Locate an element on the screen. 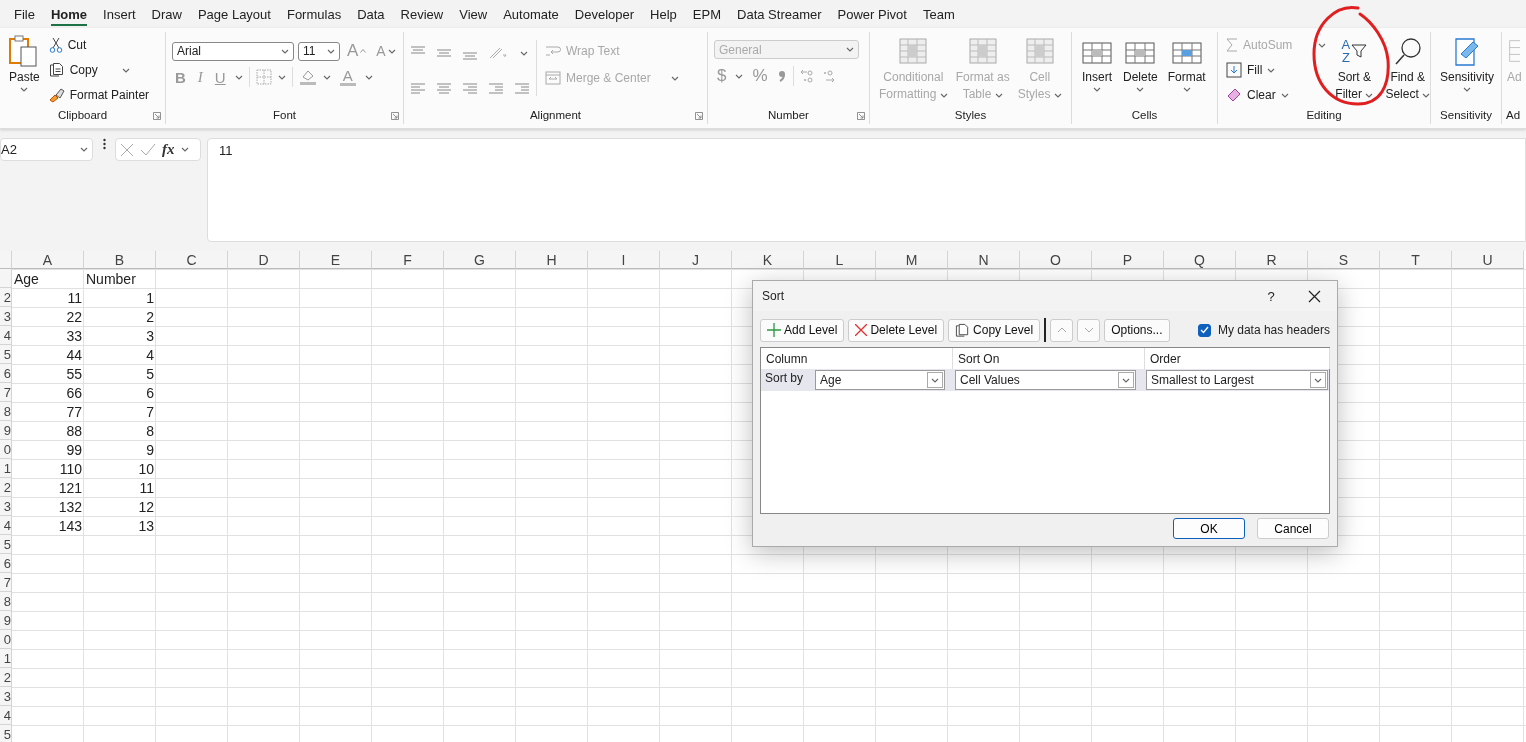  comma-icon is located at coordinates (781, 76).